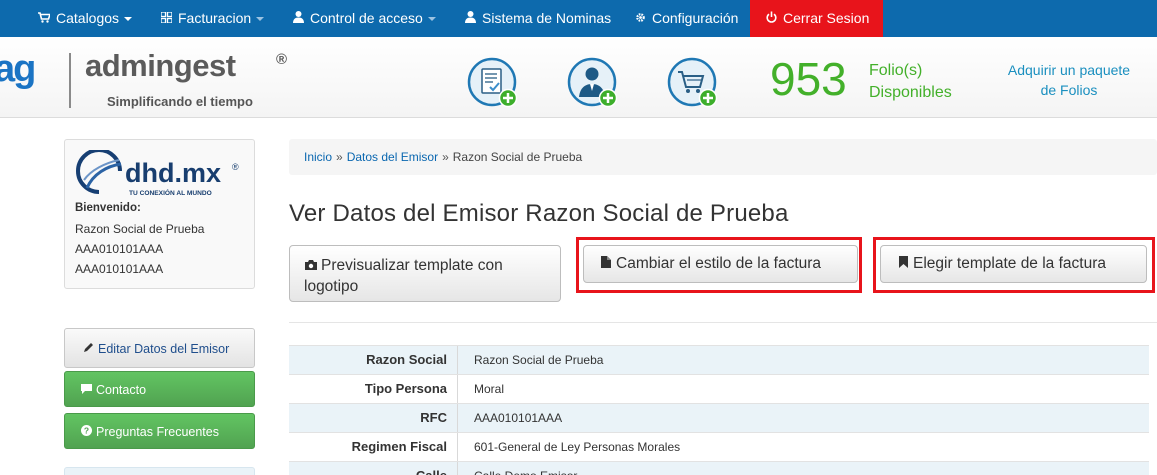  What do you see at coordinates (525, 468) in the screenshot?
I see `field-value: Calle Demo Emisor` at bounding box center [525, 468].